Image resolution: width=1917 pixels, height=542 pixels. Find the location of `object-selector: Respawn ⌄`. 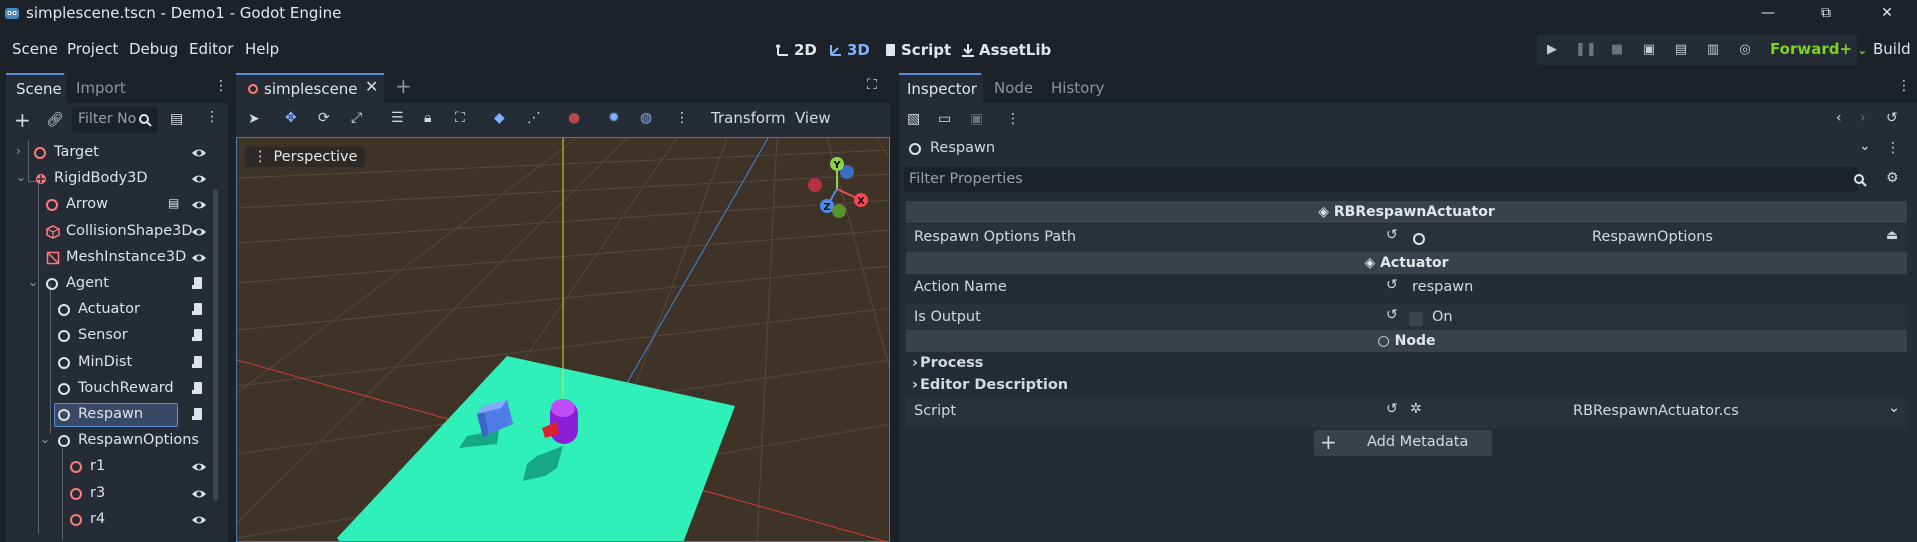

object-selector: Respawn ⌄ is located at coordinates (1388, 150).